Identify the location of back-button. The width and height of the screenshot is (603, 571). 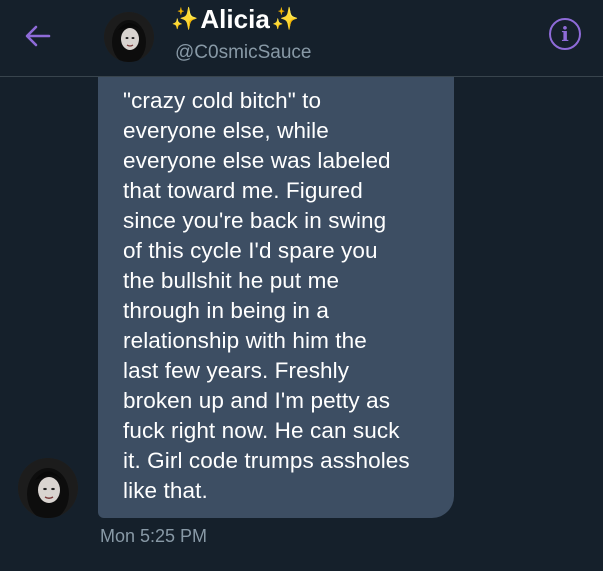
(38, 36).